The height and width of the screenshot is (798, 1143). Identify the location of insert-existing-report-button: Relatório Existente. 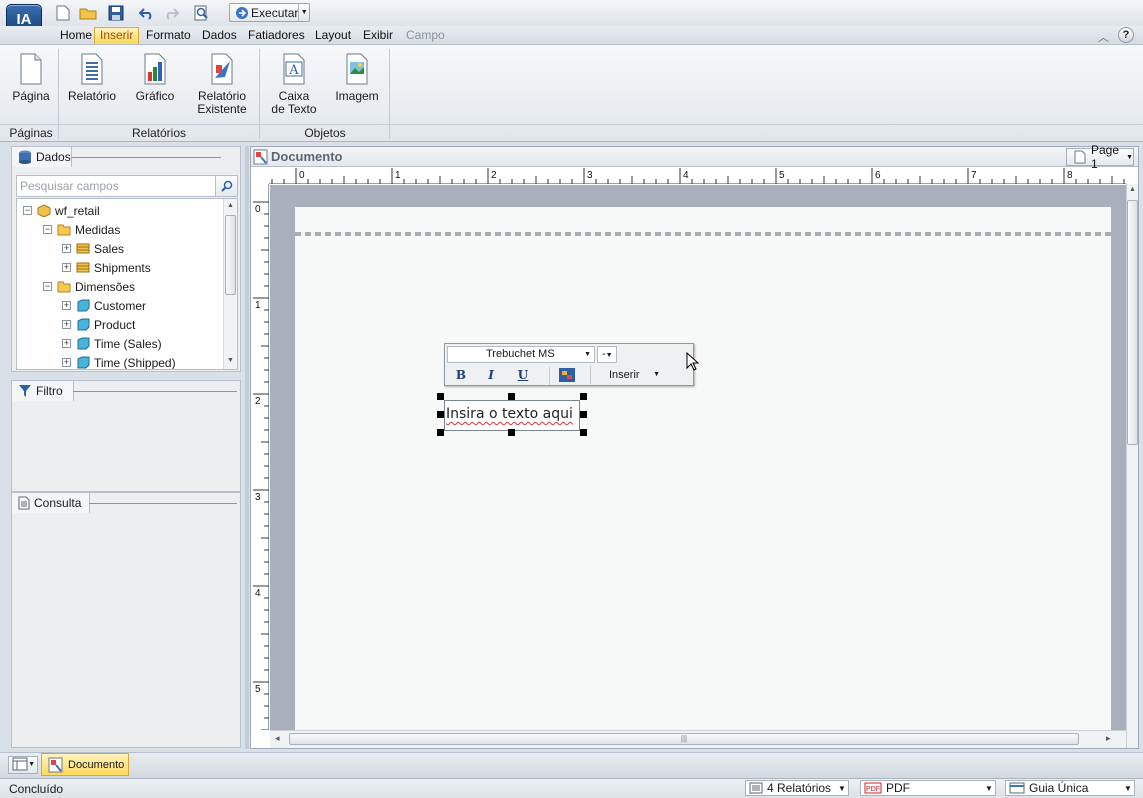
(222, 84).